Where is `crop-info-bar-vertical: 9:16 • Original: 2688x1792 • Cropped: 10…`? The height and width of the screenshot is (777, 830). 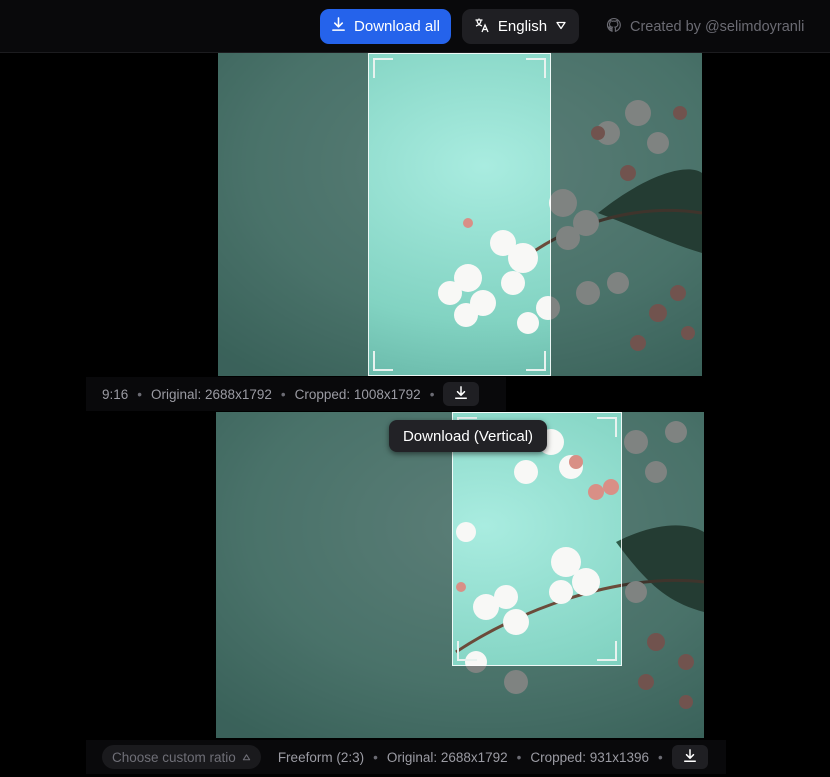
crop-info-bar-vertical: 9:16 • Original: 2688x1792 • Cropped: 10… is located at coordinates (296, 394).